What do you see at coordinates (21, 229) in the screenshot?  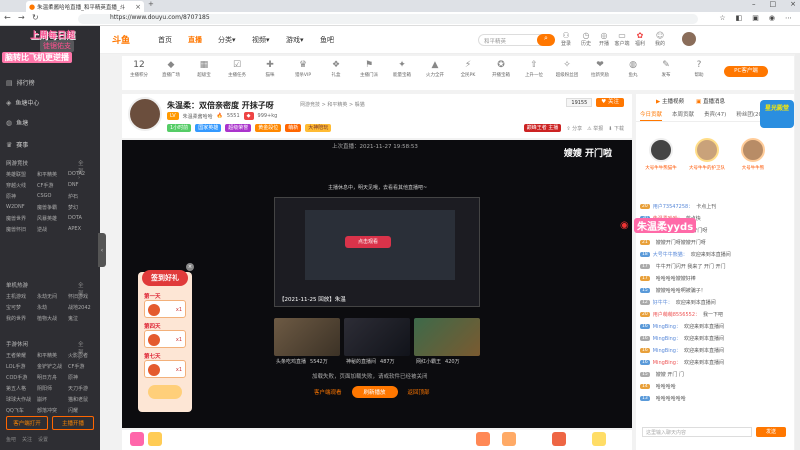 I see `game-item-15: 魔兽怀旧` at bounding box center [21, 229].